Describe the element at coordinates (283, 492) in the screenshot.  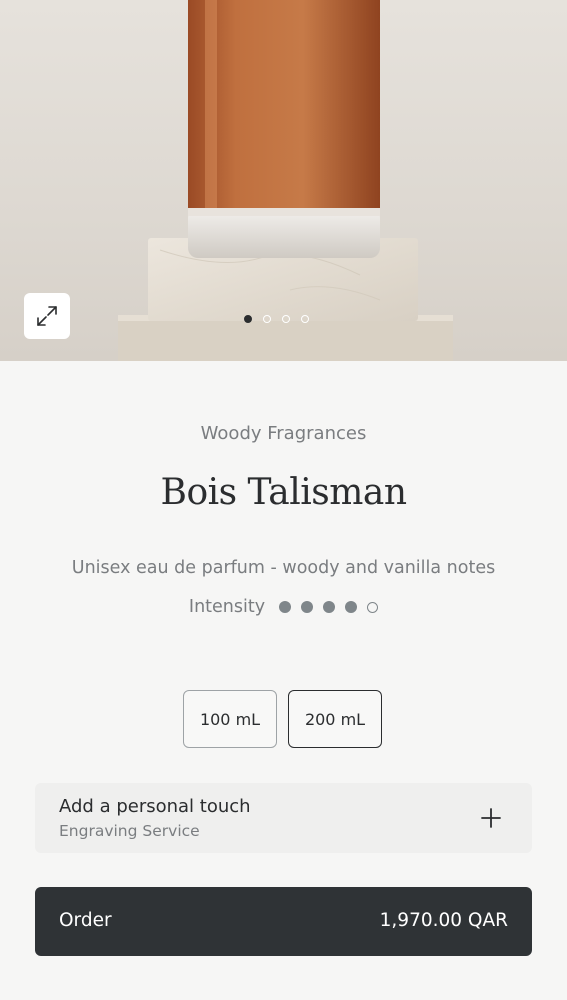
I see `product-title: Bois Talisman` at that location.